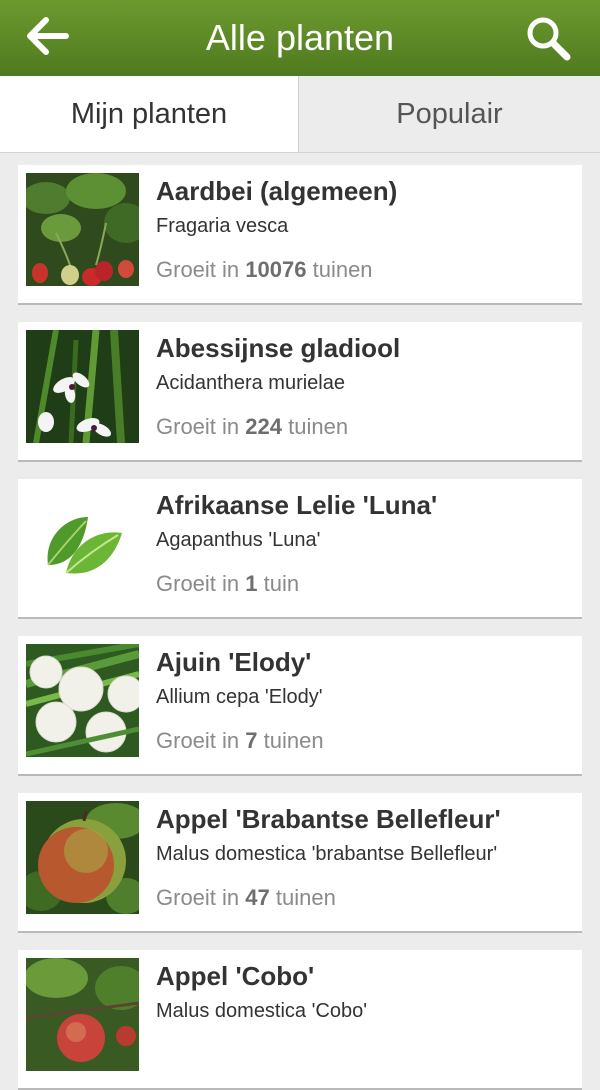 The height and width of the screenshot is (1090, 600). I want to click on plant-card: Appel 'Cobo' Malus domestica 'Cobo', so click(300, 1020).